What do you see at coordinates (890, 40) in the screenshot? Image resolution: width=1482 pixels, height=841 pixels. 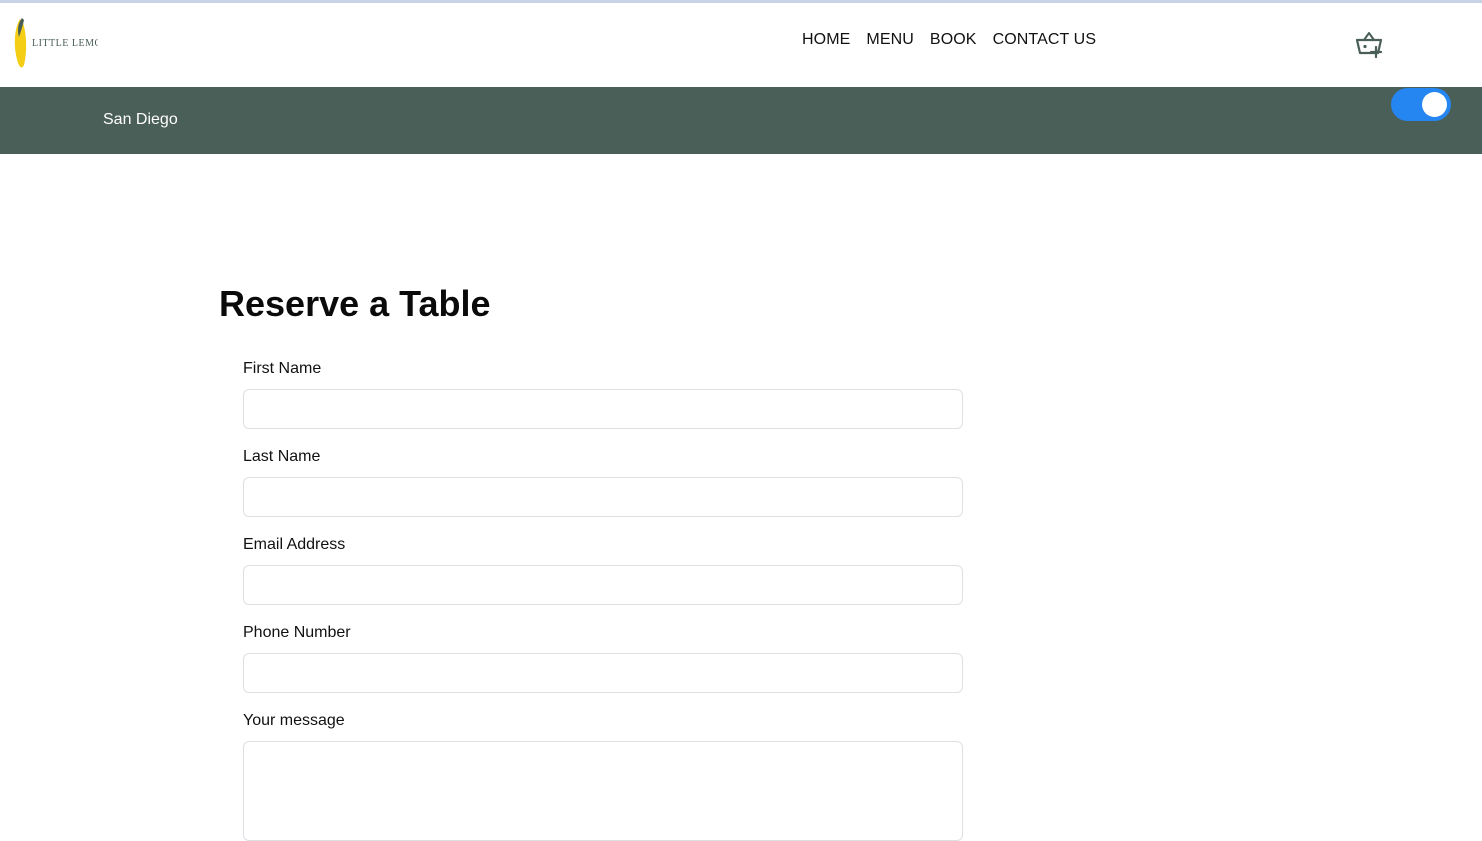 I see `nav-menu-link: MENU` at bounding box center [890, 40].